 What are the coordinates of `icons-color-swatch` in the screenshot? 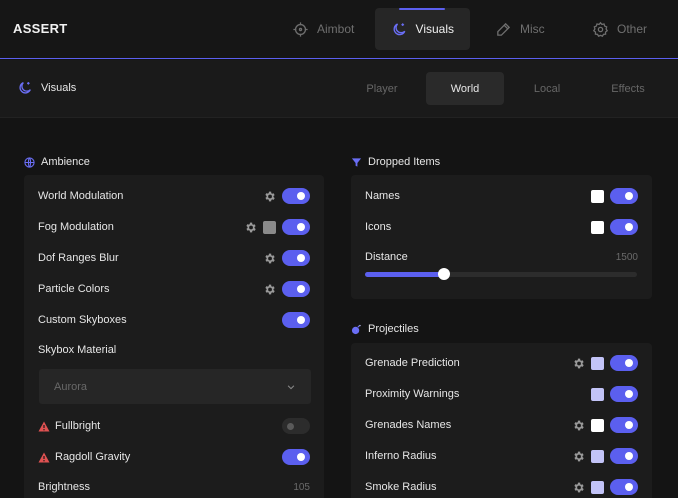 It's located at (597, 227).